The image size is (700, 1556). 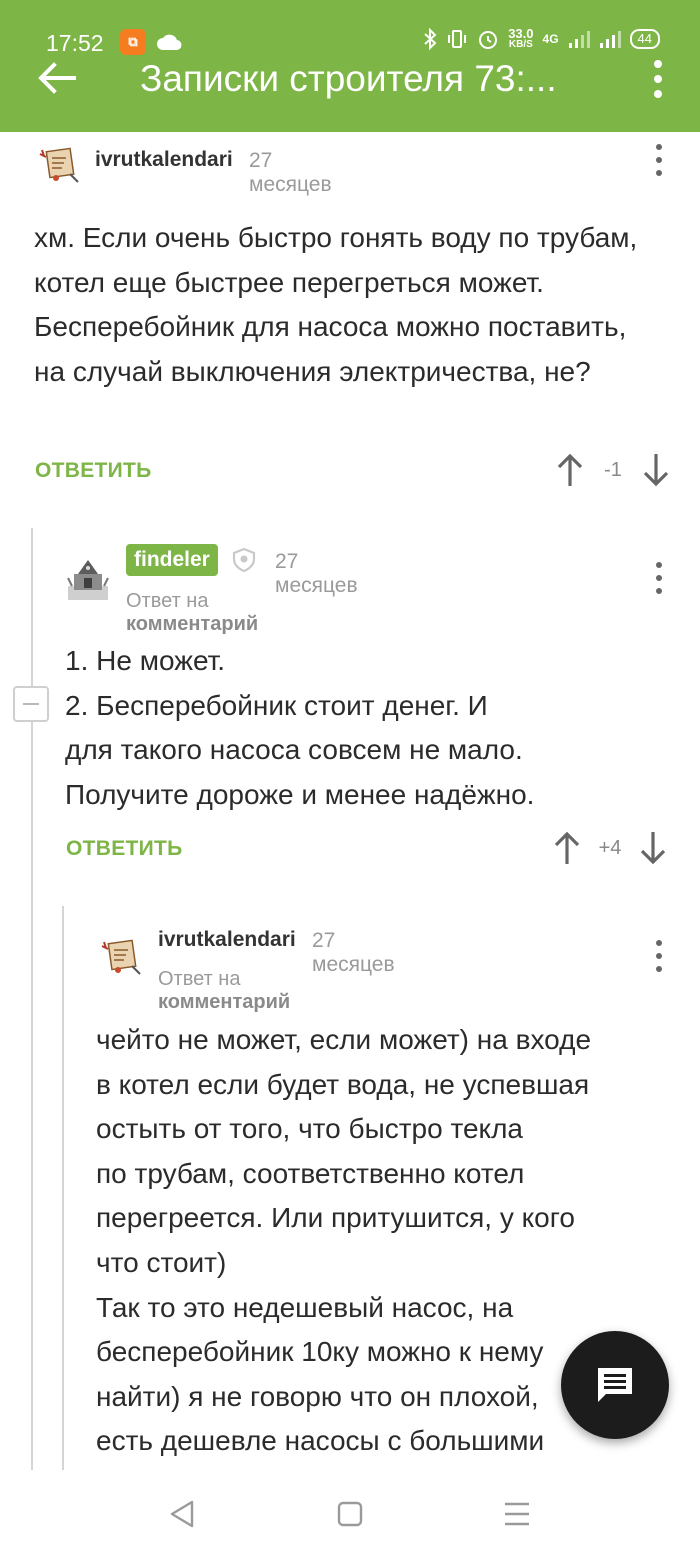 I want to click on chat-icon, so click(x=615, y=1385).